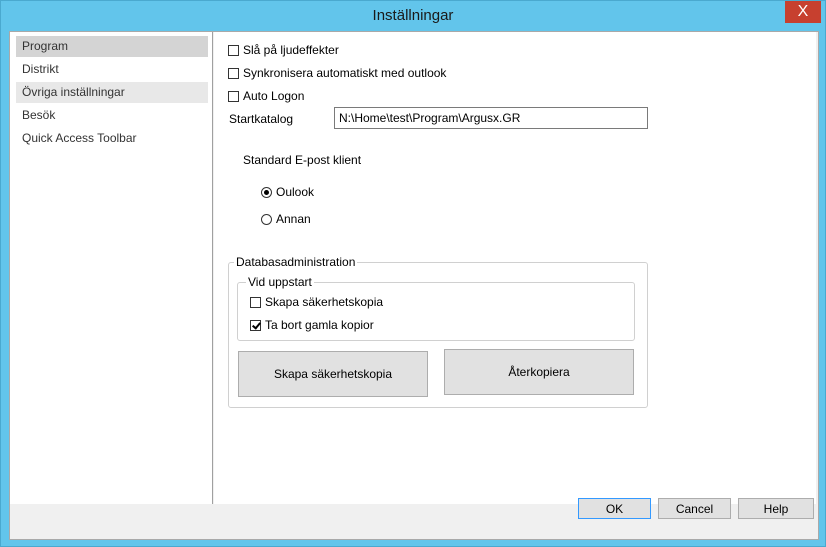  What do you see at coordinates (694, 508) in the screenshot?
I see `cancel-button: Cancel` at bounding box center [694, 508].